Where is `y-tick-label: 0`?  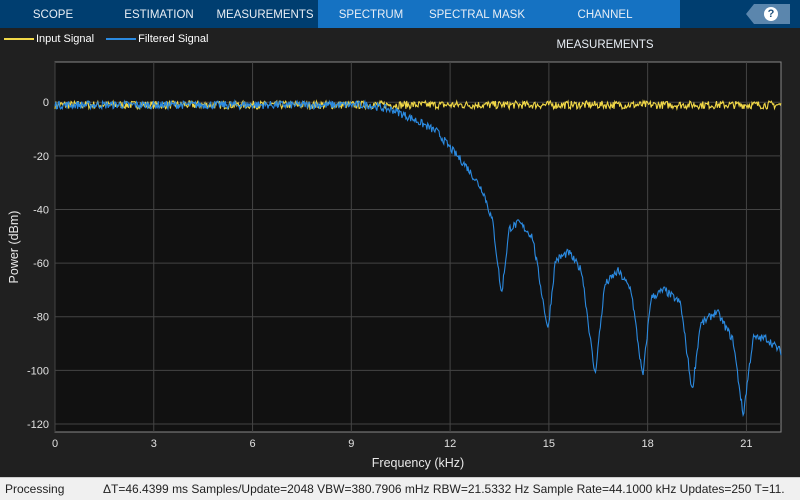 y-tick-label: 0 is located at coordinates (46, 103).